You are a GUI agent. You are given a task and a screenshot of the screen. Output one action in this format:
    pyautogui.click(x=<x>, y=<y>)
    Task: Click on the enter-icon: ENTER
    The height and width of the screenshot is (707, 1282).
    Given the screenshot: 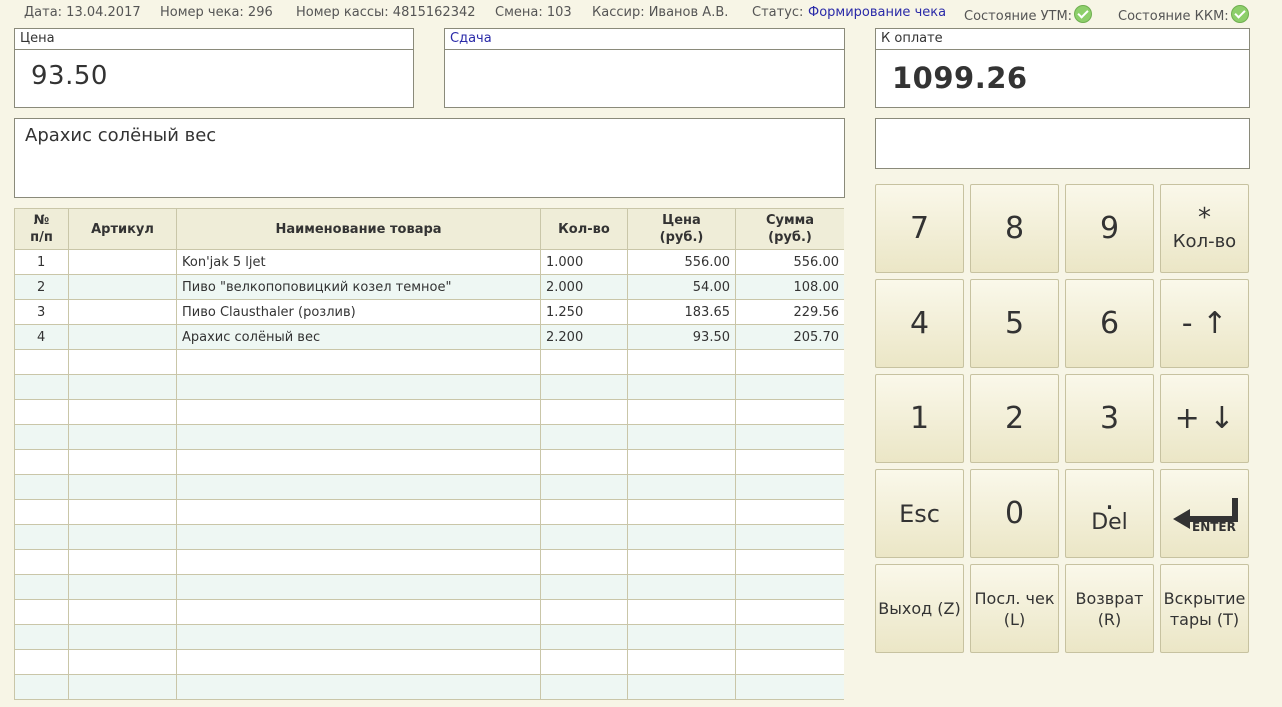 What is the action you would take?
    pyautogui.click(x=1205, y=515)
    